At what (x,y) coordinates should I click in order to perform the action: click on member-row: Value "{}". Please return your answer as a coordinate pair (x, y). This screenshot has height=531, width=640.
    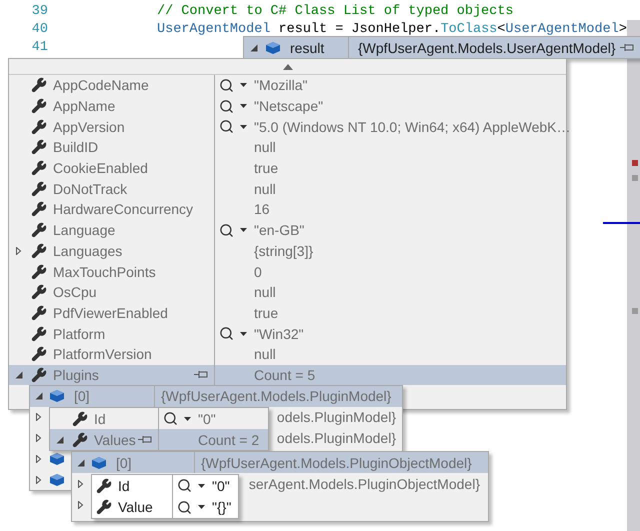
    Looking at the image, I should click on (165, 507).